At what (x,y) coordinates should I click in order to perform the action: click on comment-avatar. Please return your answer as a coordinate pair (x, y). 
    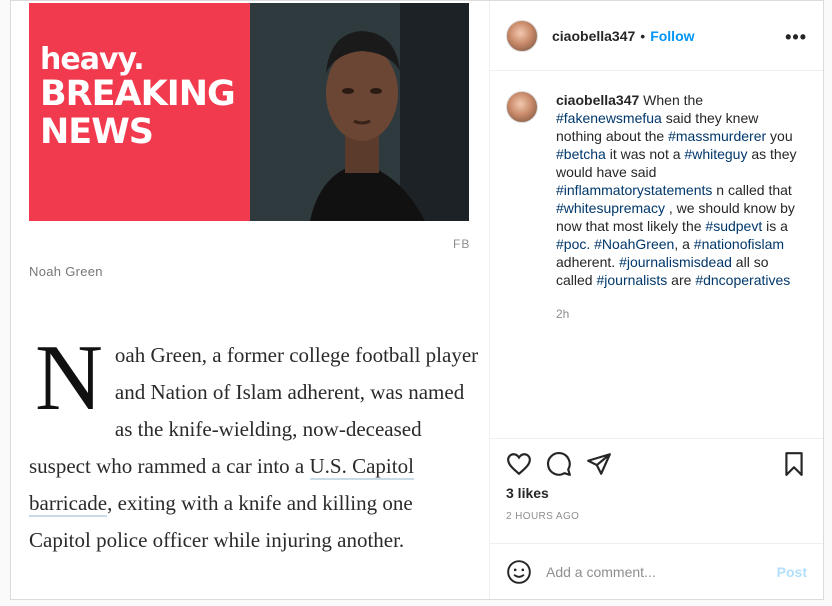
    Looking at the image, I should click on (522, 107).